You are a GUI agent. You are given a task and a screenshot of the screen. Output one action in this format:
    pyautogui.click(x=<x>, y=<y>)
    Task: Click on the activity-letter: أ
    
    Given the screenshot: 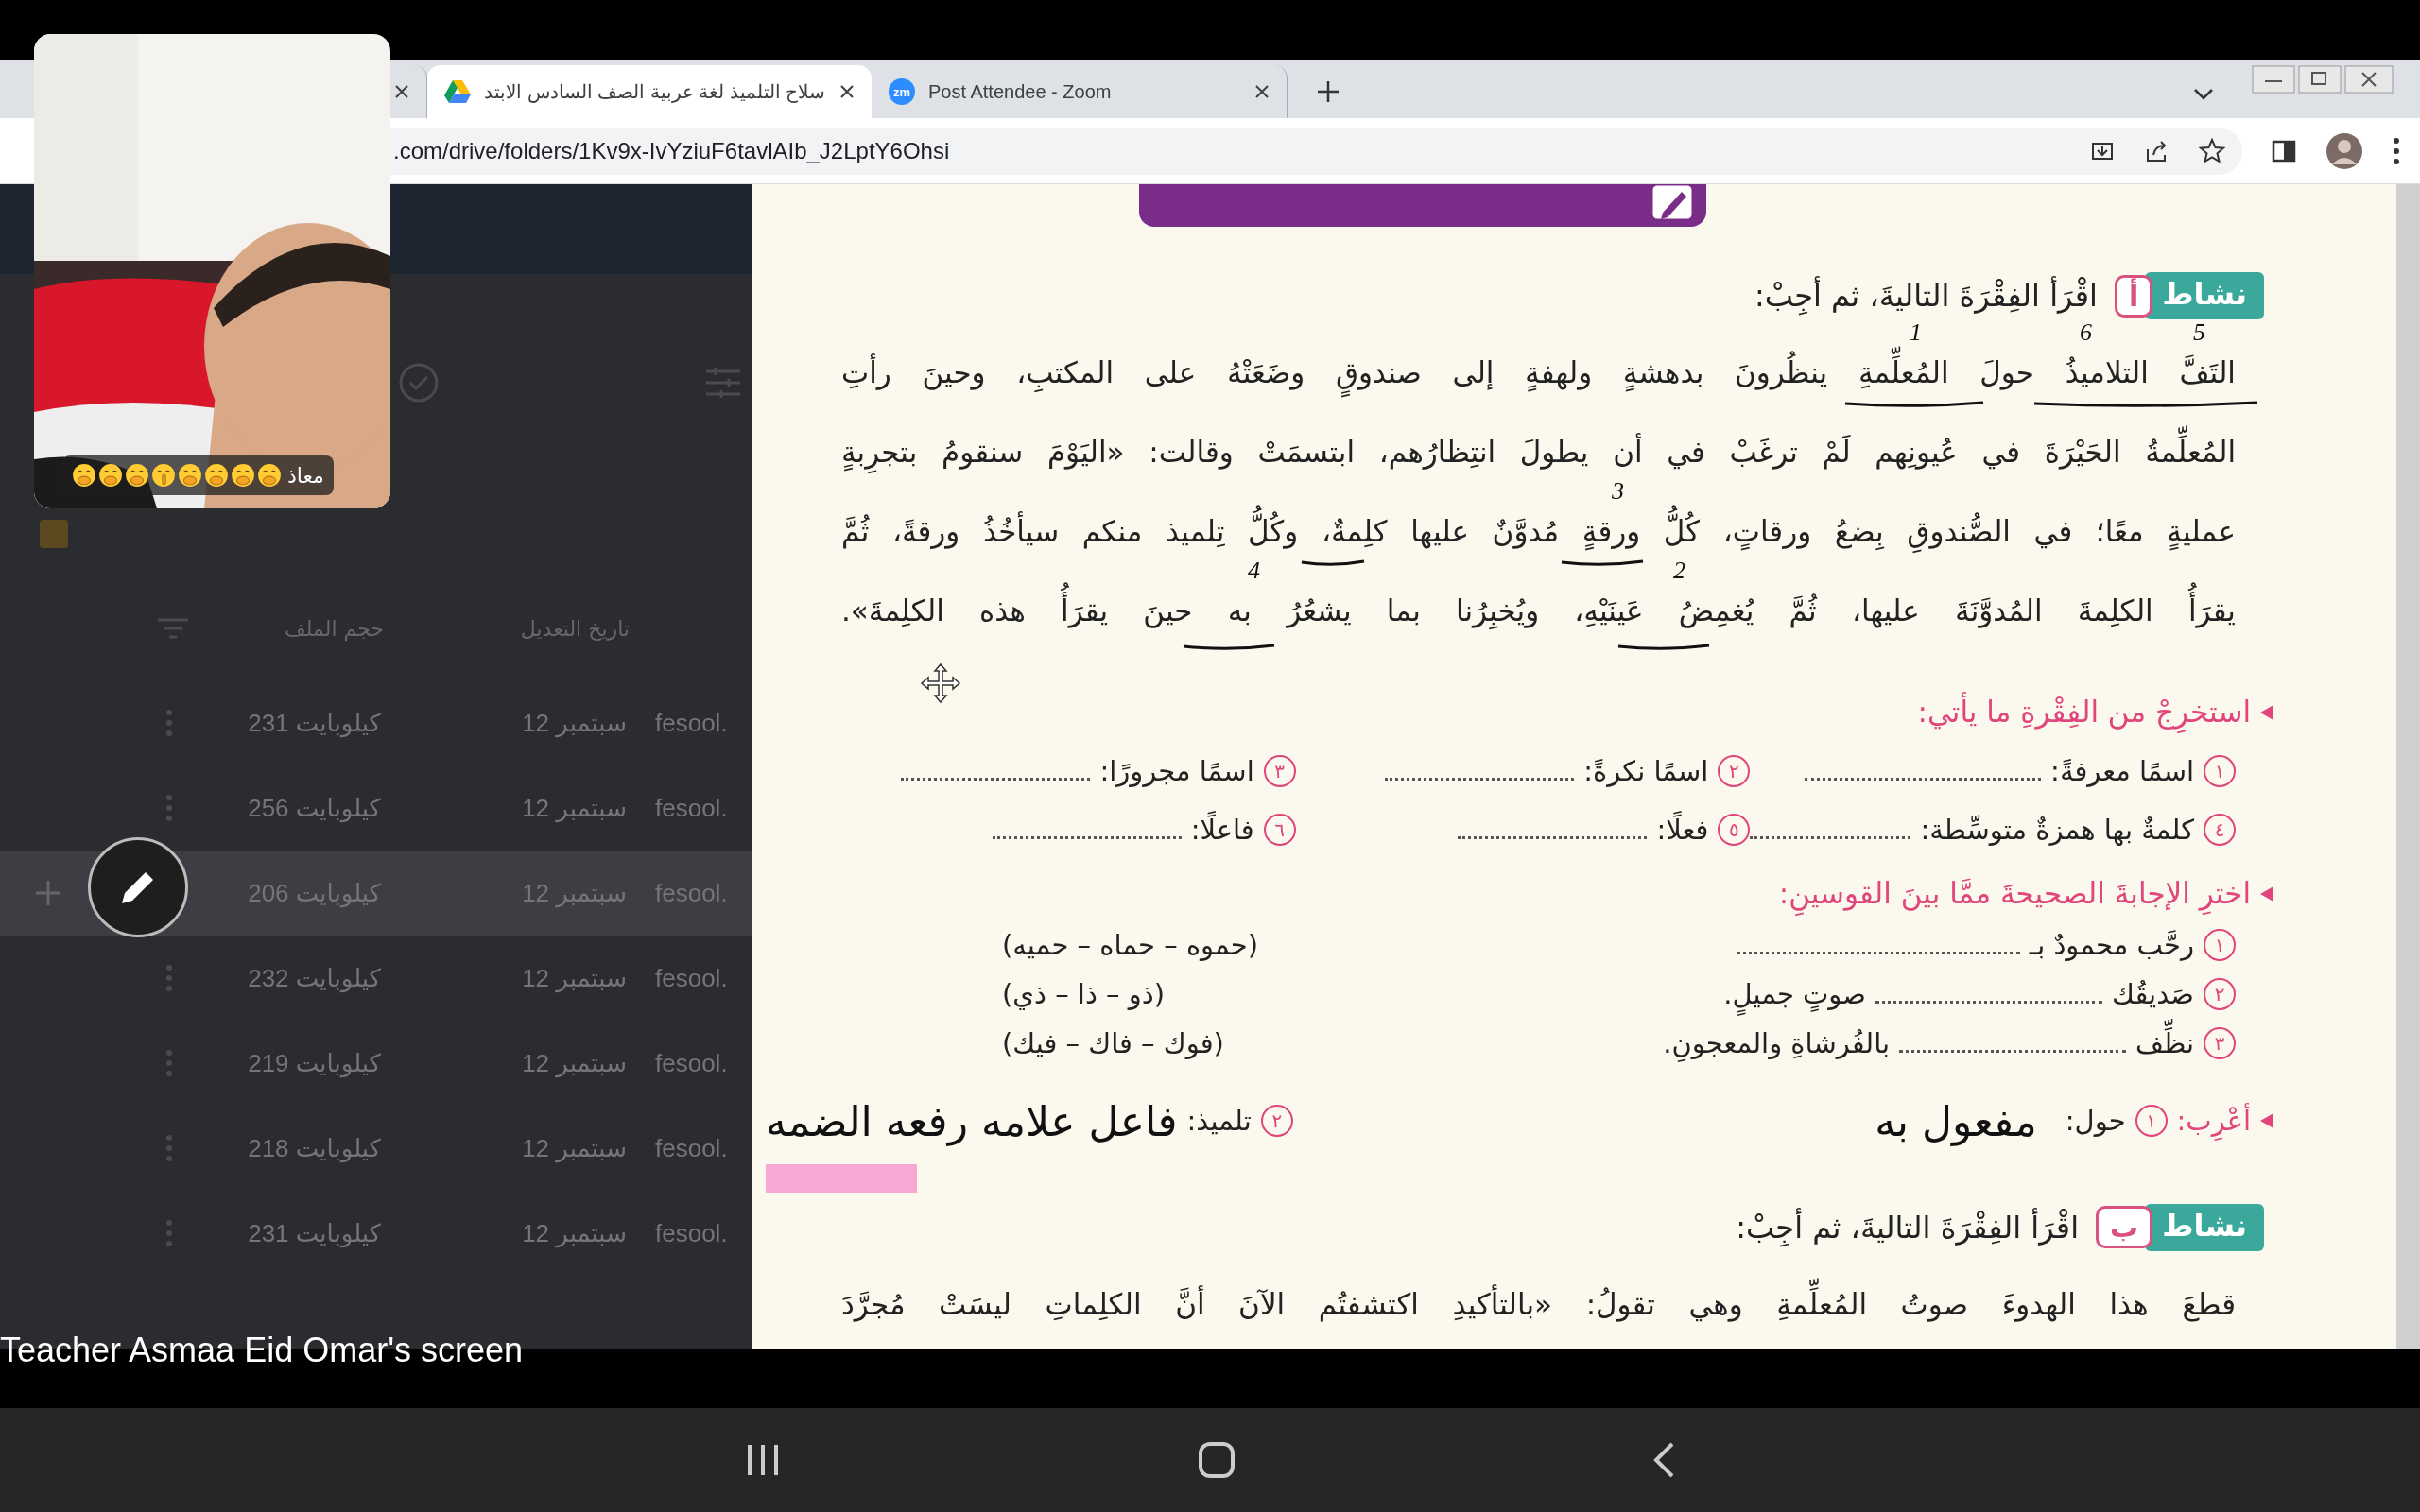 What is the action you would take?
    pyautogui.click(x=2133, y=296)
    